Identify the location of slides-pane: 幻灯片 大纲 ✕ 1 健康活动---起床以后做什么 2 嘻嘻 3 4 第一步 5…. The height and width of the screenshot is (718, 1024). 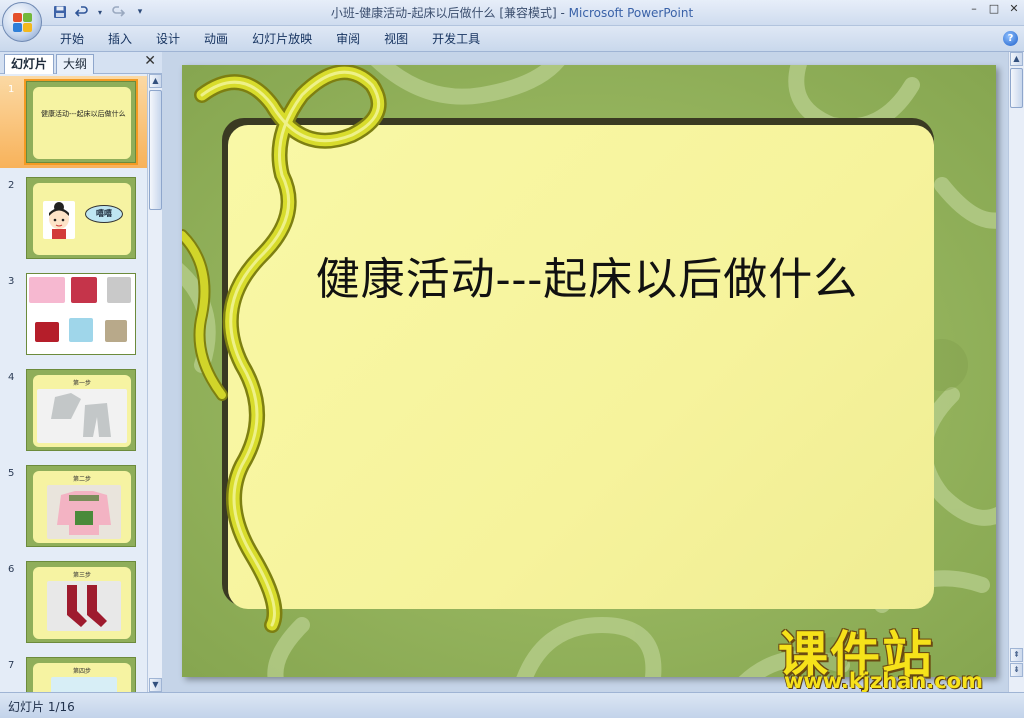
(81, 372).